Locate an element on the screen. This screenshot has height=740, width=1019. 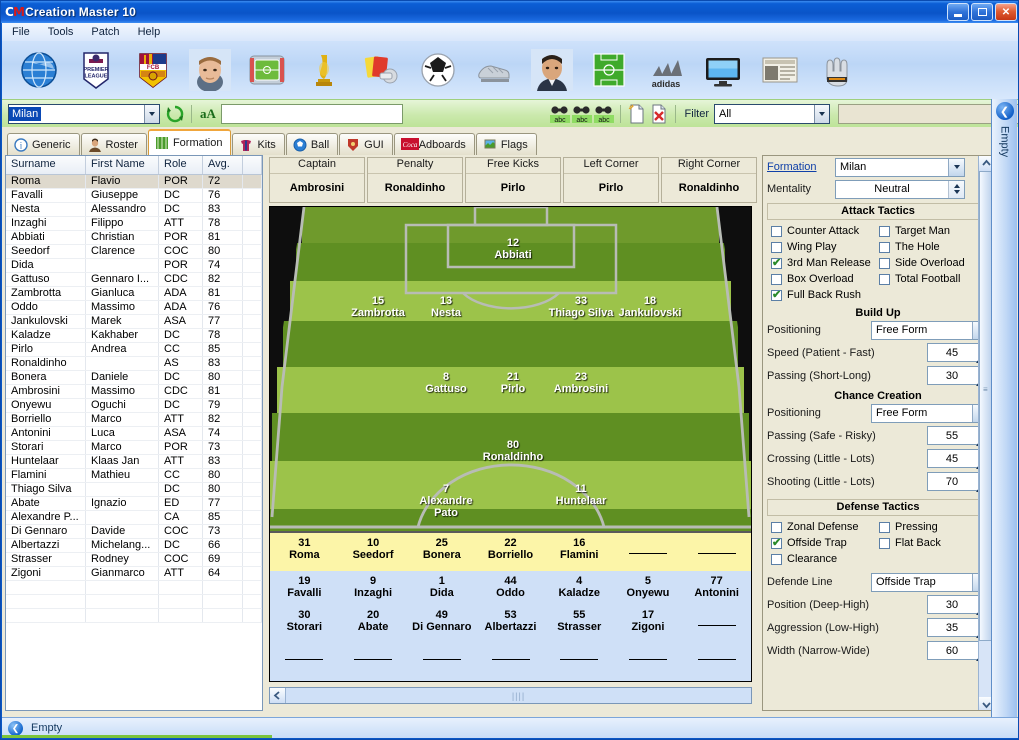
set-piece-right-corner: Right Corner Ronaldinho is located at coordinates (709, 180).